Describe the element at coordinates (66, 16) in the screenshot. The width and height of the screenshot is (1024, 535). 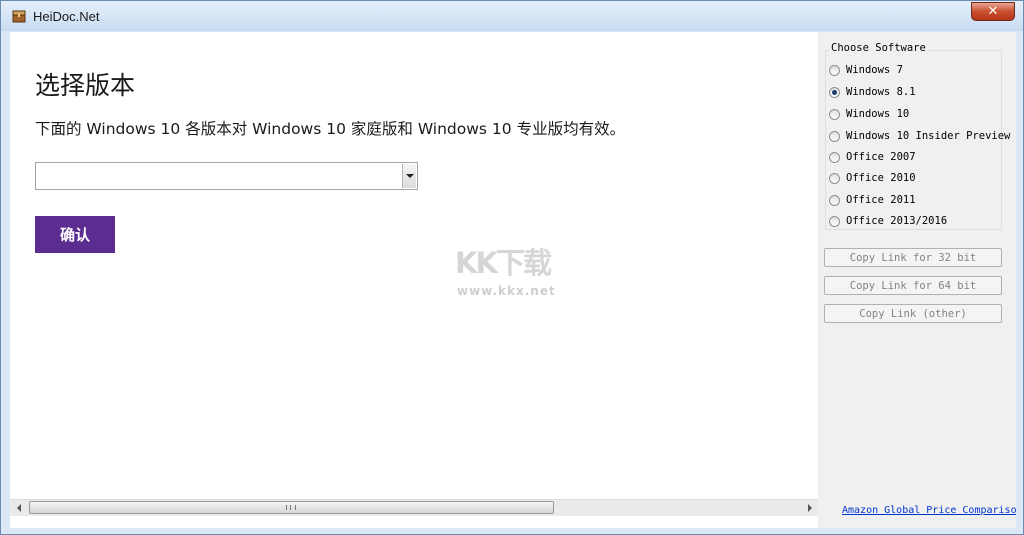
I see `window-title: HeiDoc.Net` at that location.